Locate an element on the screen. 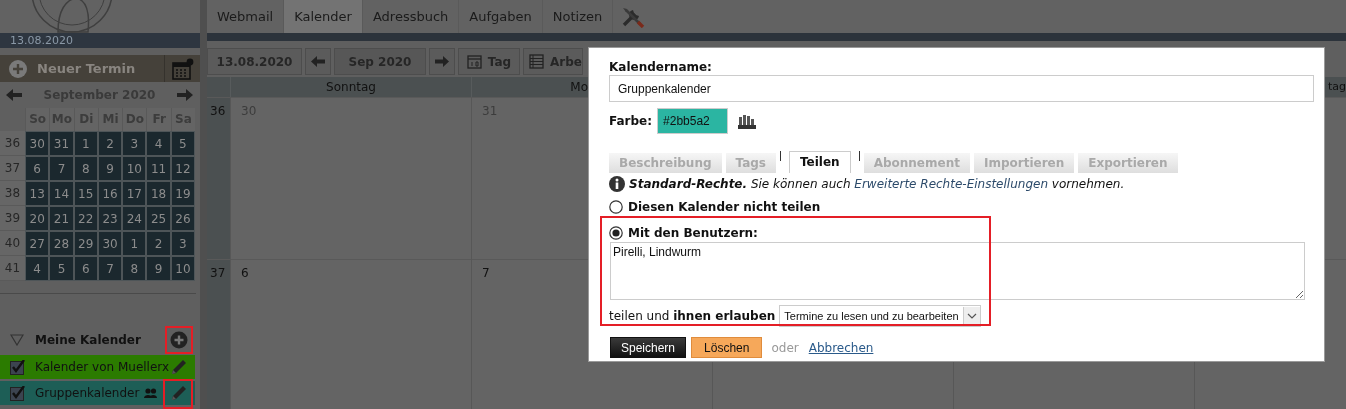 This screenshot has width=1346, height=409. week-number: 40 is located at coordinates (12, 243).